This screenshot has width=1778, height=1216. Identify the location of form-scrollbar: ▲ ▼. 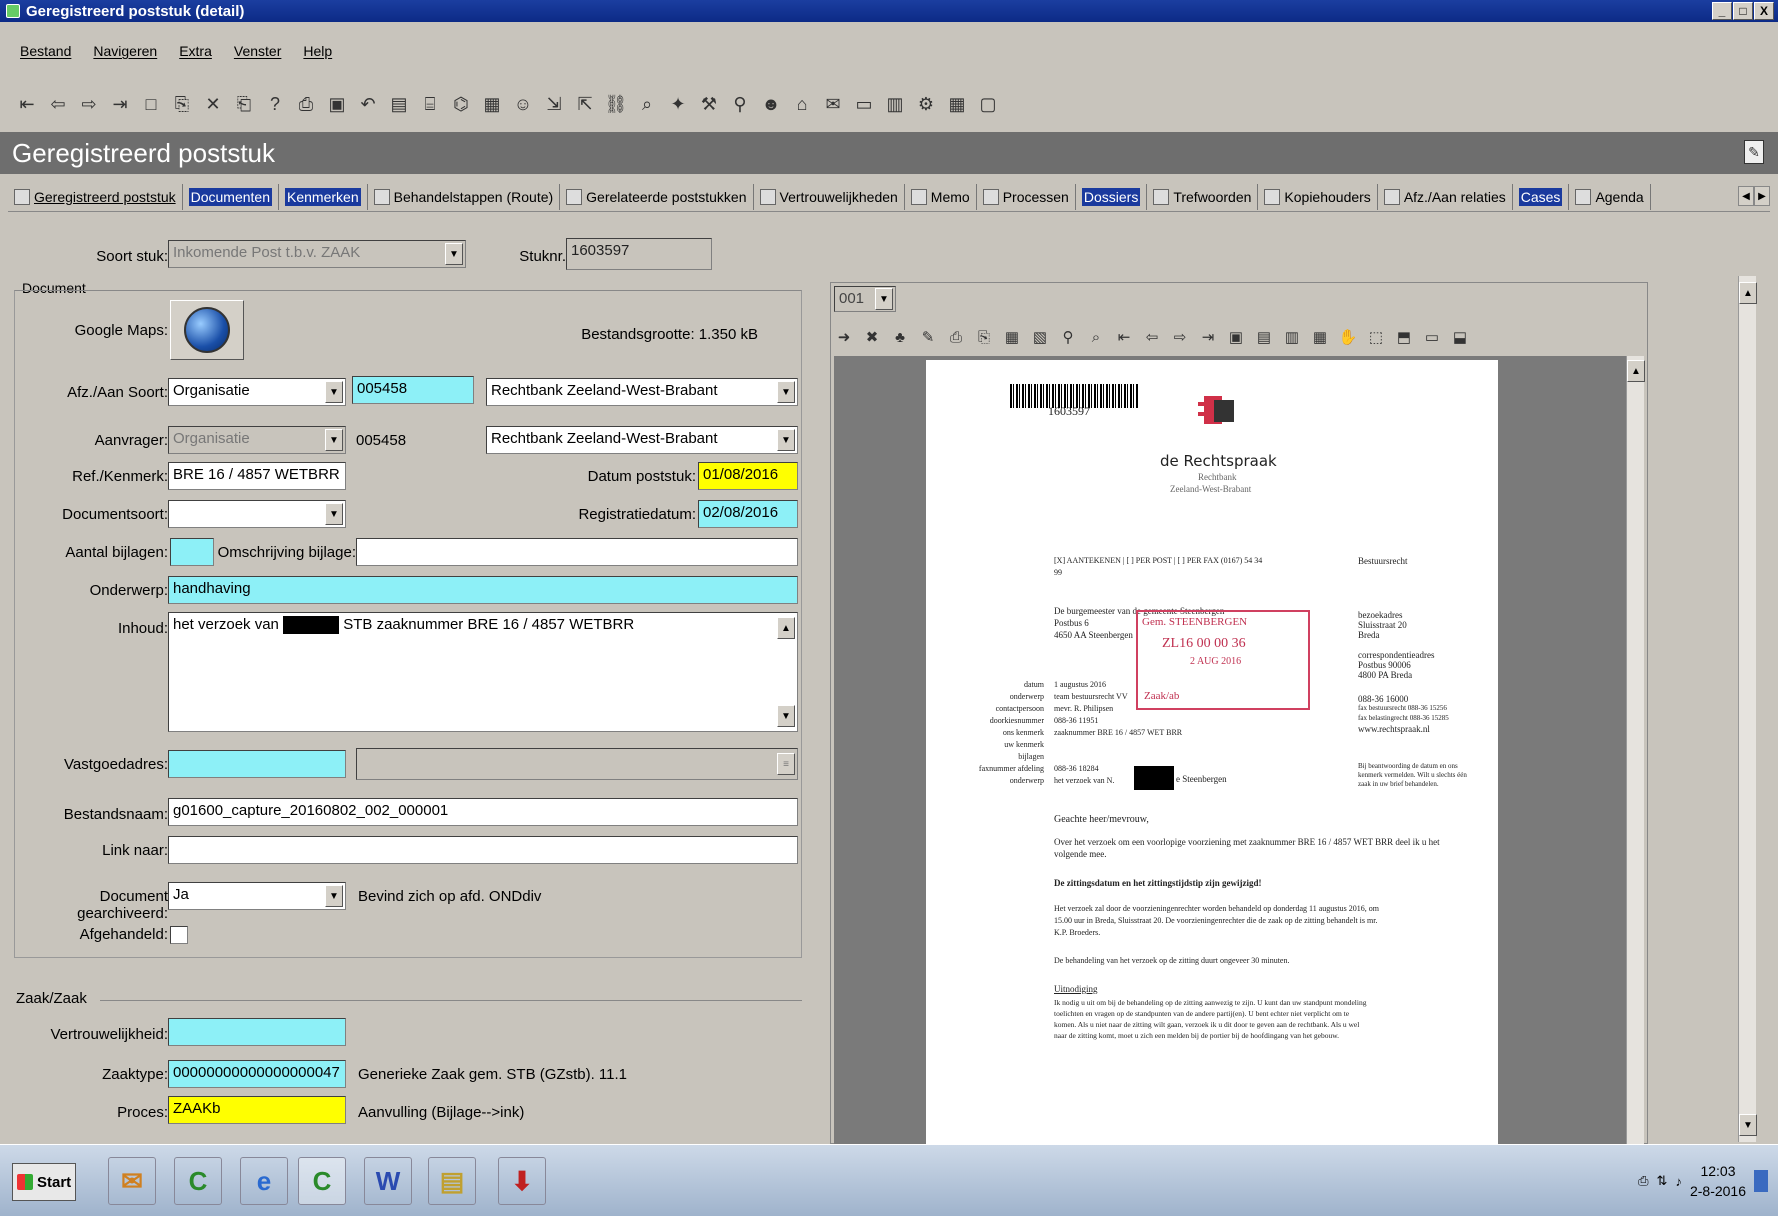
(1747, 709).